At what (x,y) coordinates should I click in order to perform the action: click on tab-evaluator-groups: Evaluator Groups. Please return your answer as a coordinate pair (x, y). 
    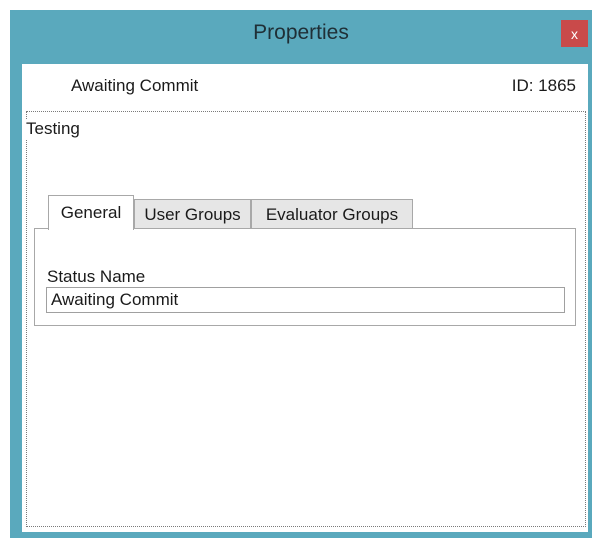
    Looking at the image, I should click on (332, 214).